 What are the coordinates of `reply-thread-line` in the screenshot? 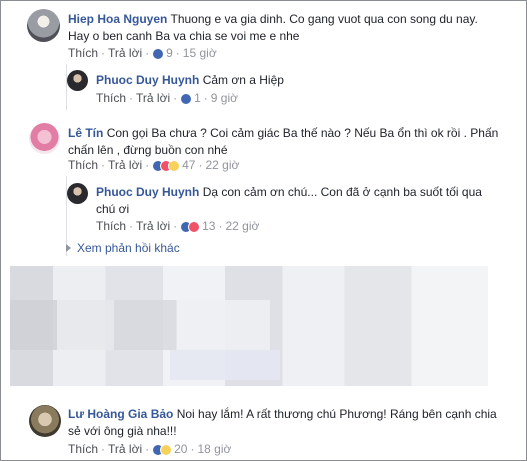 It's located at (66, 87).